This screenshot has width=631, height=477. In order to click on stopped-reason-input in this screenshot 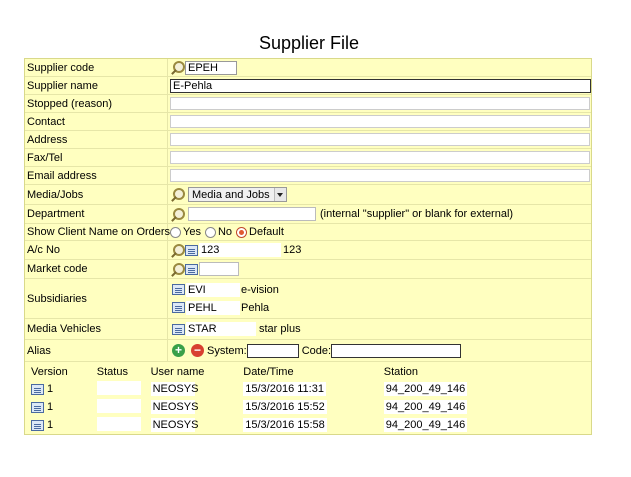, I will do `click(380, 103)`.